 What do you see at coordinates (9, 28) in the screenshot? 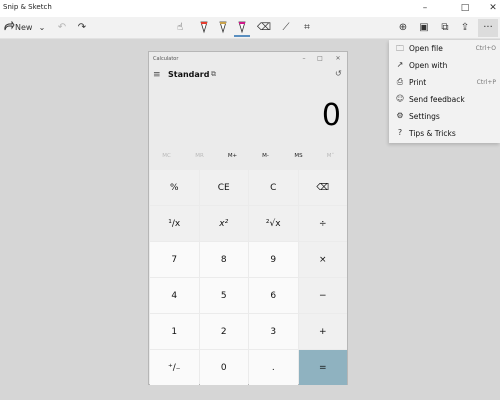
I see `new-snip-icon` at bounding box center [9, 28].